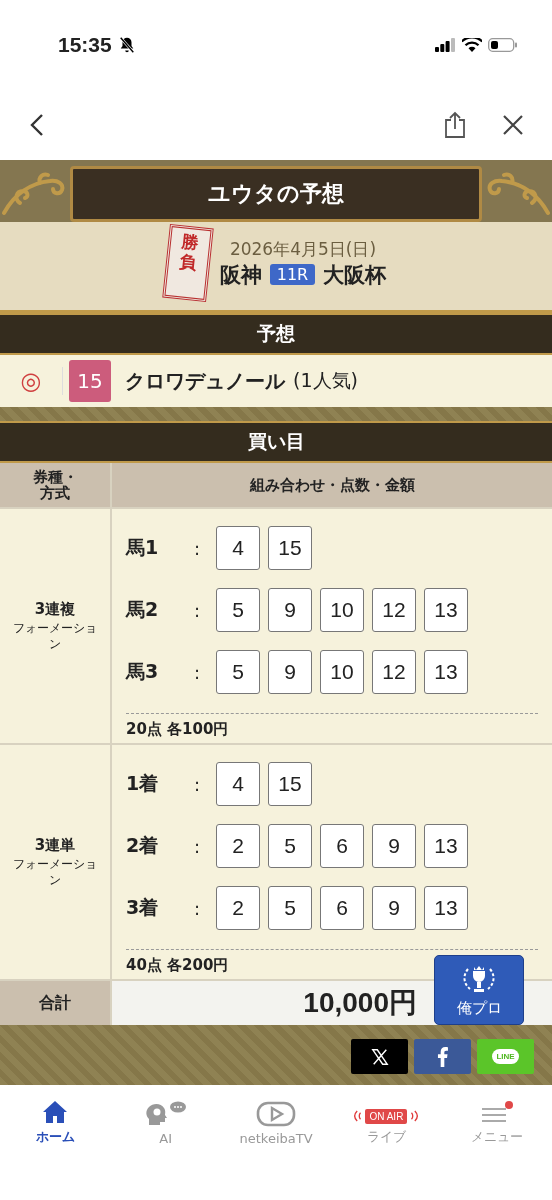  Describe the element at coordinates (55, 609) in the screenshot. I see `bet-type: 3連複` at that location.